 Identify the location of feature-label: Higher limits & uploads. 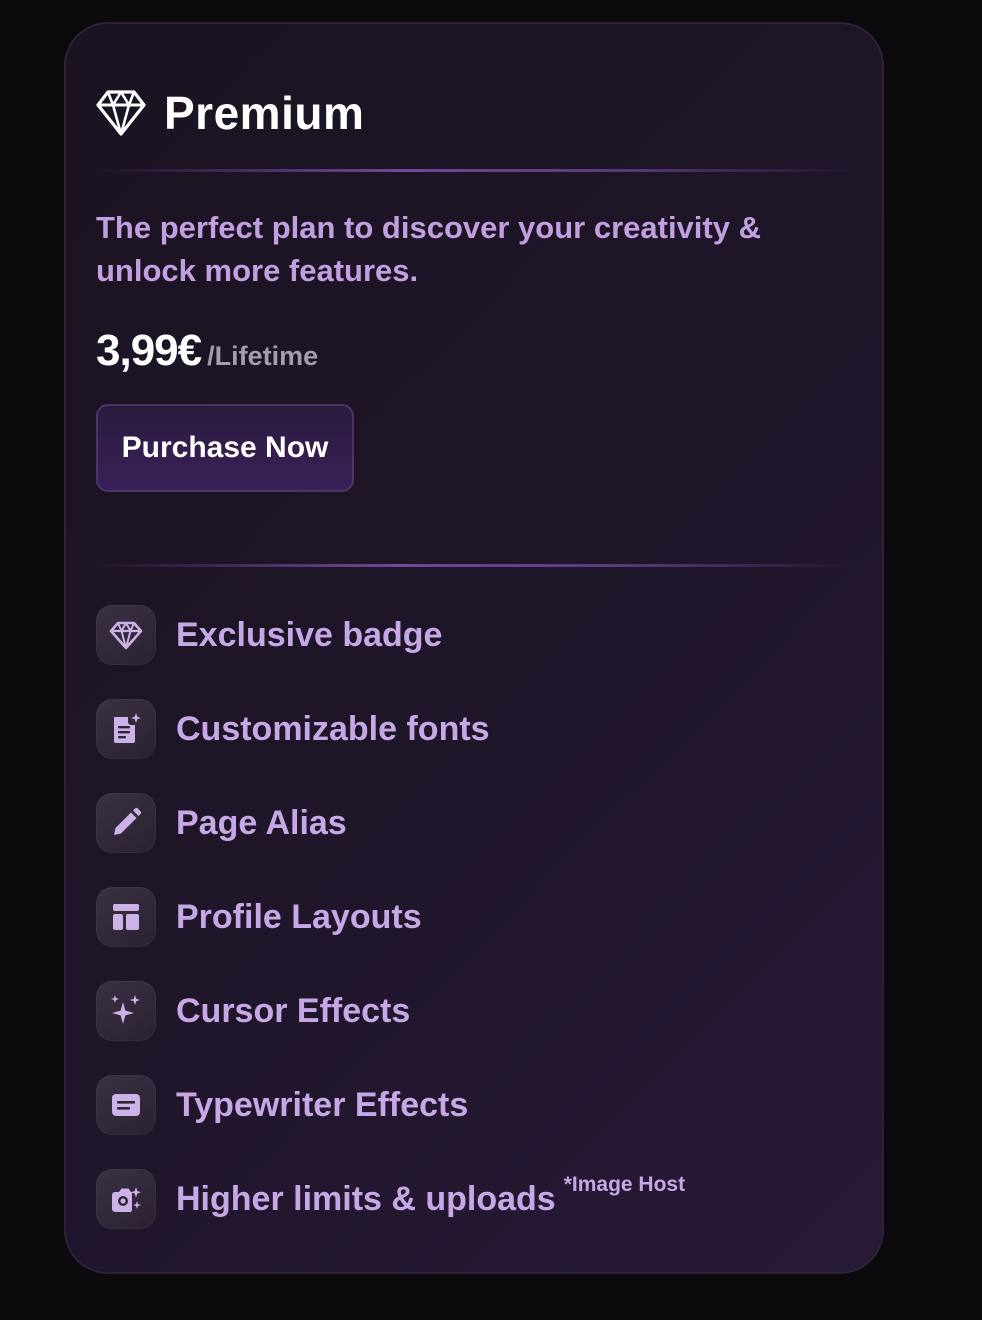
(366, 1198).